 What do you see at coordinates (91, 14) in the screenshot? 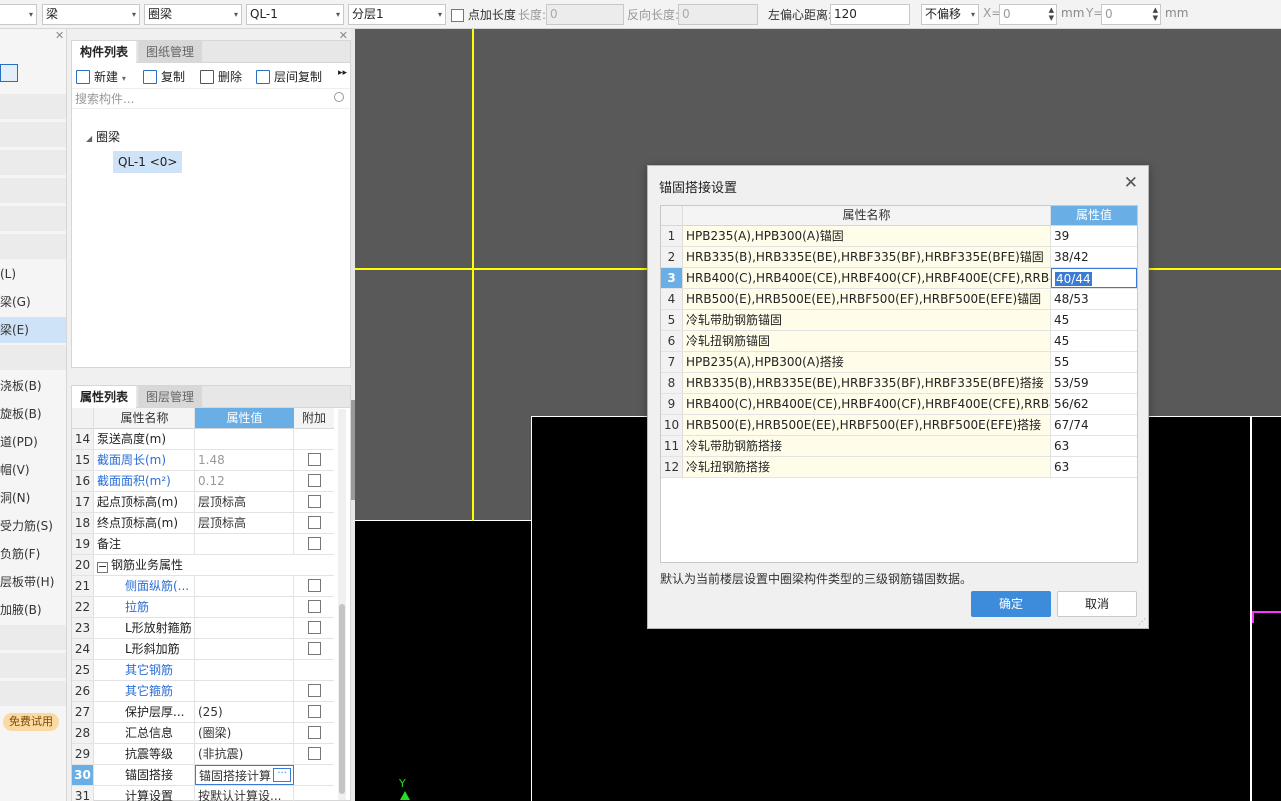
I see `type-combo: 梁 ▾` at bounding box center [91, 14].